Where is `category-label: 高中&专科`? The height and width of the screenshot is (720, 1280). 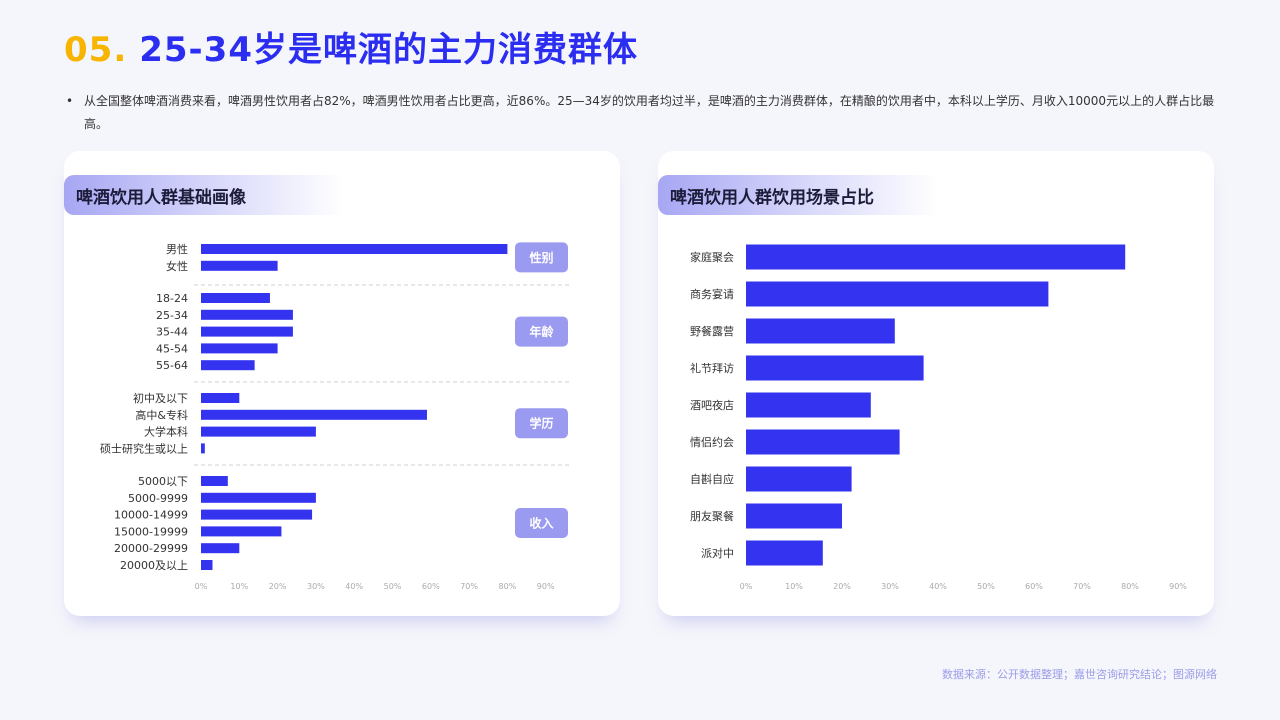
category-label: 高中&专科 is located at coordinates (161, 415).